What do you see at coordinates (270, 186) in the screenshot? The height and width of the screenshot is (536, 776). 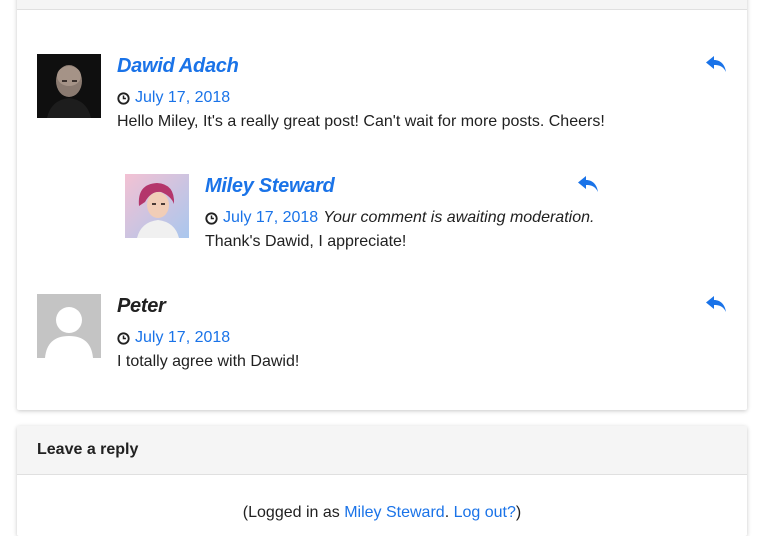 I see `comment-author: Miley Steward` at bounding box center [270, 186].